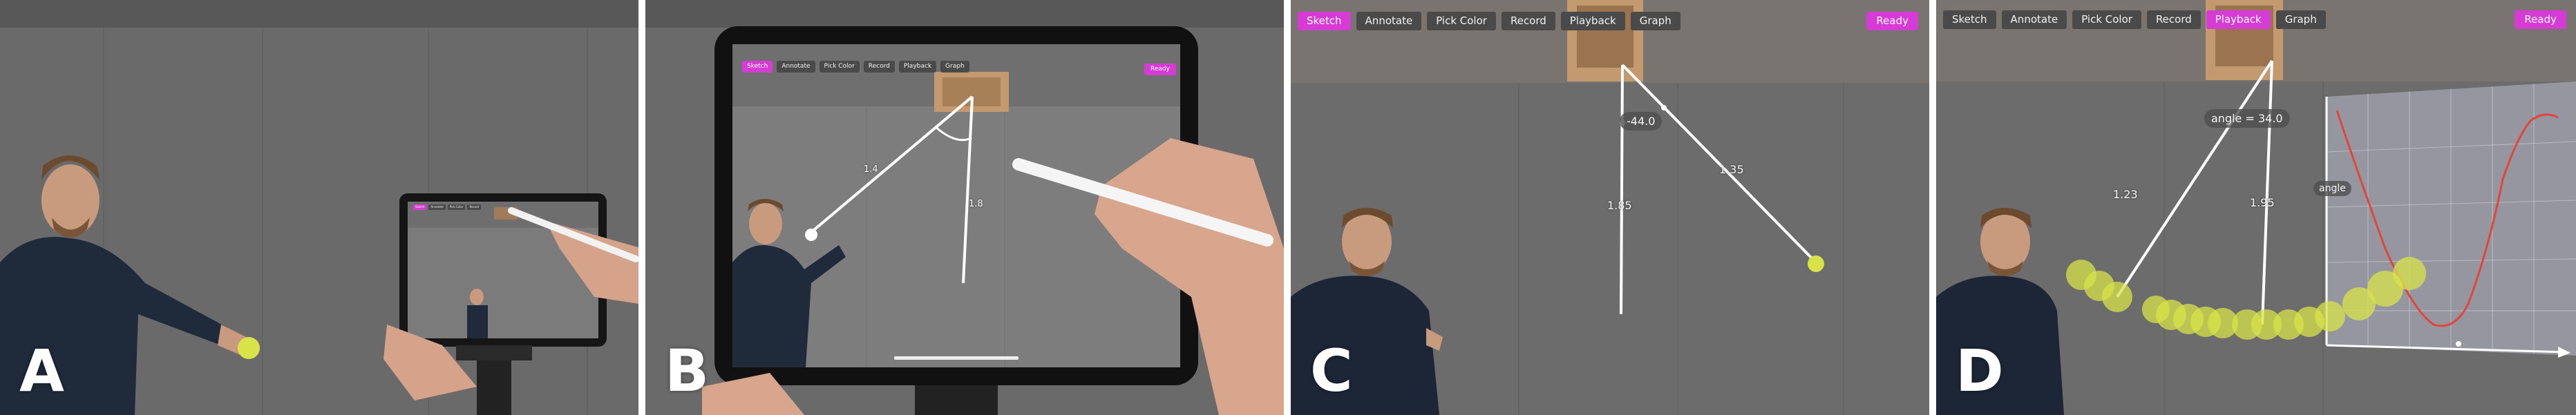 The height and width of the screenshot is (415, 2576). Describe the element at coordinates (1731, 170) in the screenshot. I see `string-length-label: 1.35` at that location.